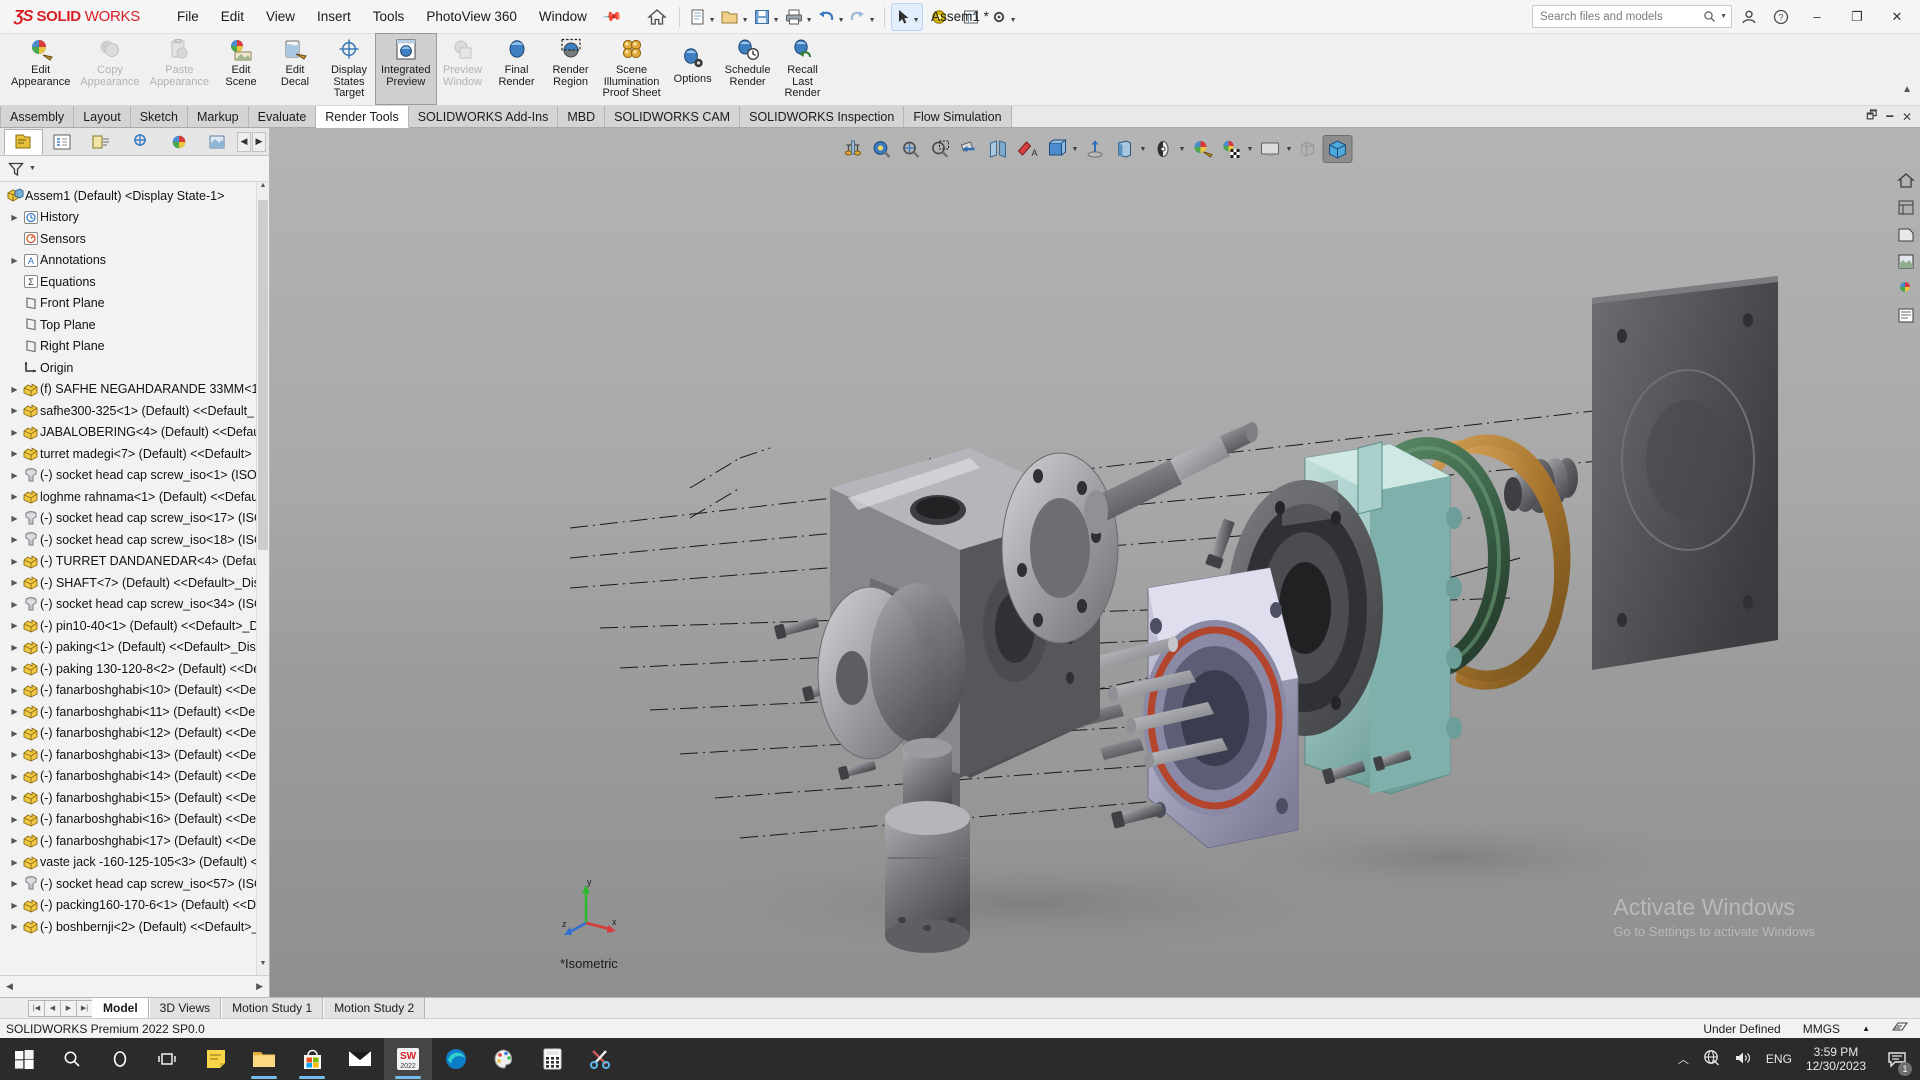 Image resolution: width=1920 pixels, height=1080 pixels. Describe the element at coordinates (109, 69) in the screenshot. I see `ribbon-copy-appearance: Copy Appearance` at that location.